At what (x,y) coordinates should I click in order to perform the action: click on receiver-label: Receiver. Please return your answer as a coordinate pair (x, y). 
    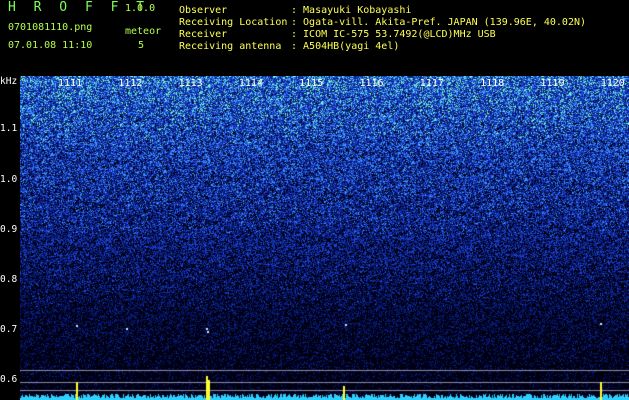
    Looking at the image, I should click on (203, 34).